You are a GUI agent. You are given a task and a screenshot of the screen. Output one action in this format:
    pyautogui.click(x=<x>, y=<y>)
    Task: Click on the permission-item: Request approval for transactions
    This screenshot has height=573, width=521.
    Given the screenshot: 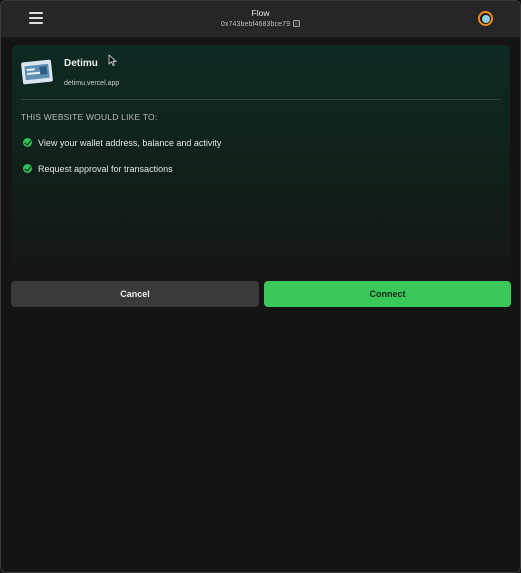 What is the action you would take?
    pyautogui.click(x=98, y=169)
    